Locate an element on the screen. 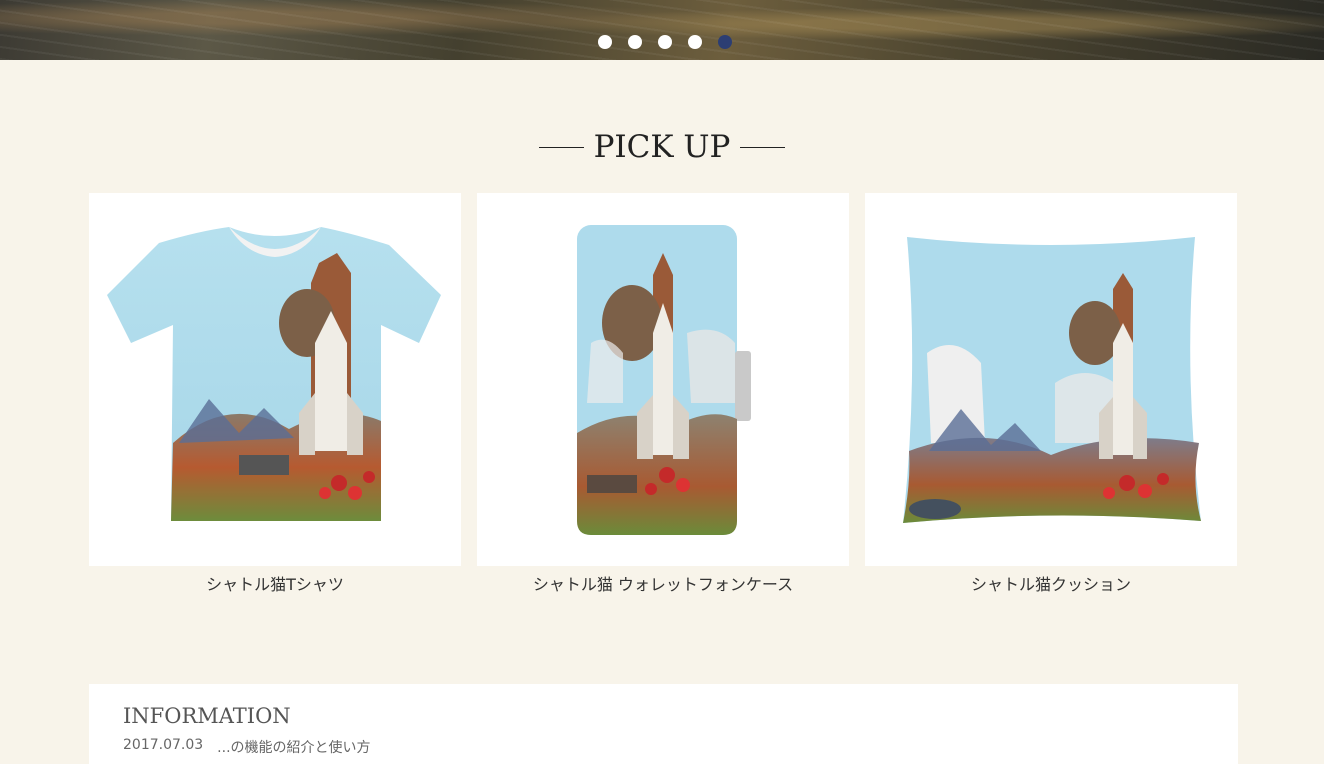 Image resolution: width=1324 pixels, height=764 pixels. information-panel: INFORMATION 2017.07.03 ...の機能の紹介と使い方 is located at coordinates (663, 724).